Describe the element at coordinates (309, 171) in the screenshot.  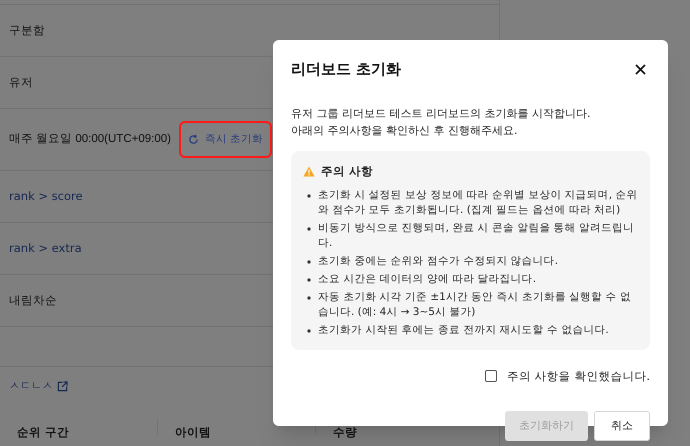
I see `warning-icon` at that location.